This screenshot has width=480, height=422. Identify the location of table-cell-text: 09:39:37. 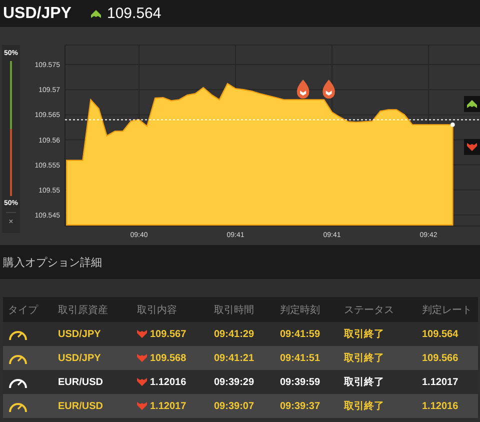
(301, 406).